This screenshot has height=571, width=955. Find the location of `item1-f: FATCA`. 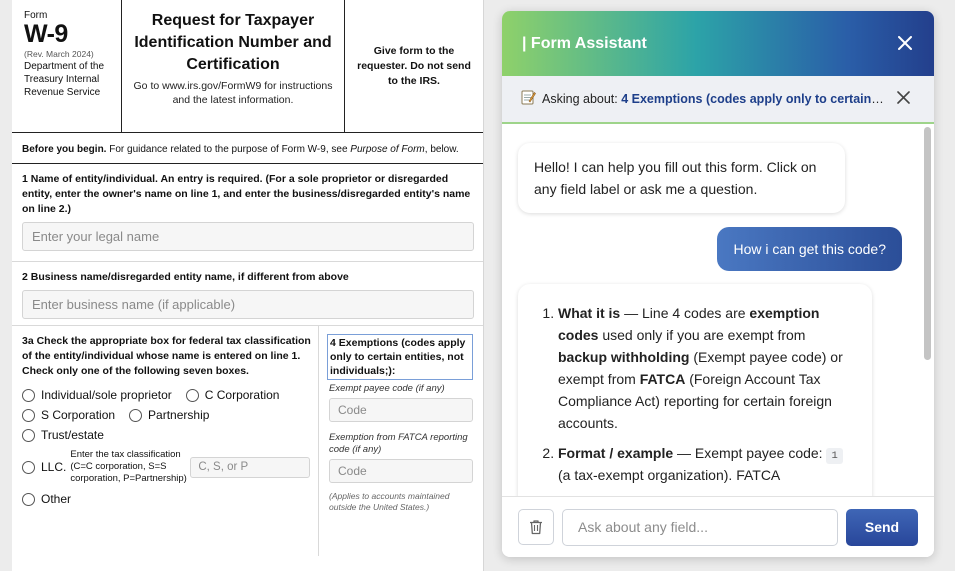

item1-f: FATCA is located at coordinates (662, 379).